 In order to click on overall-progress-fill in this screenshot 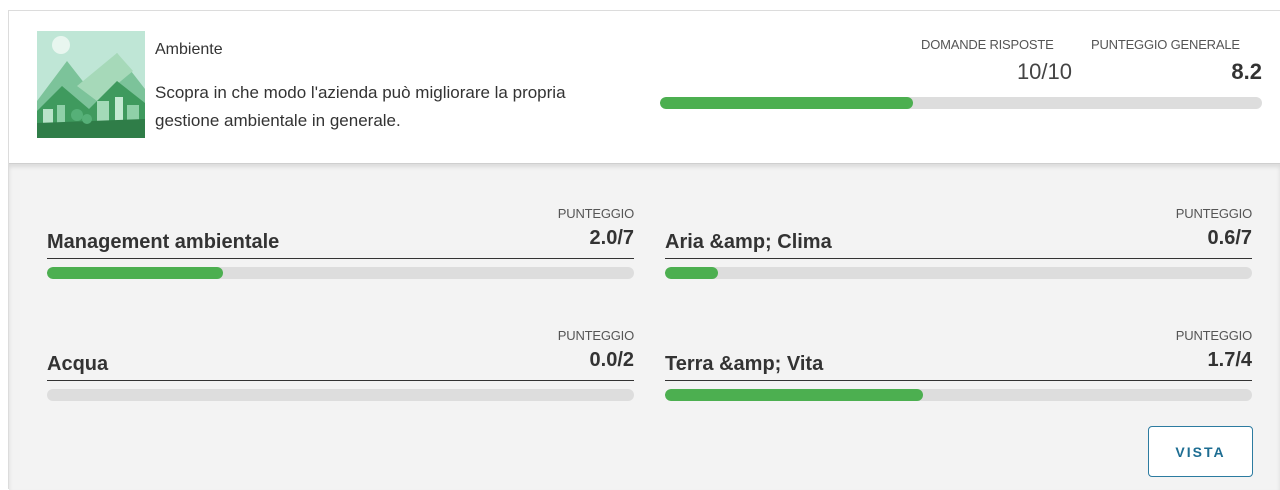, I will do `click(786, 103)`.